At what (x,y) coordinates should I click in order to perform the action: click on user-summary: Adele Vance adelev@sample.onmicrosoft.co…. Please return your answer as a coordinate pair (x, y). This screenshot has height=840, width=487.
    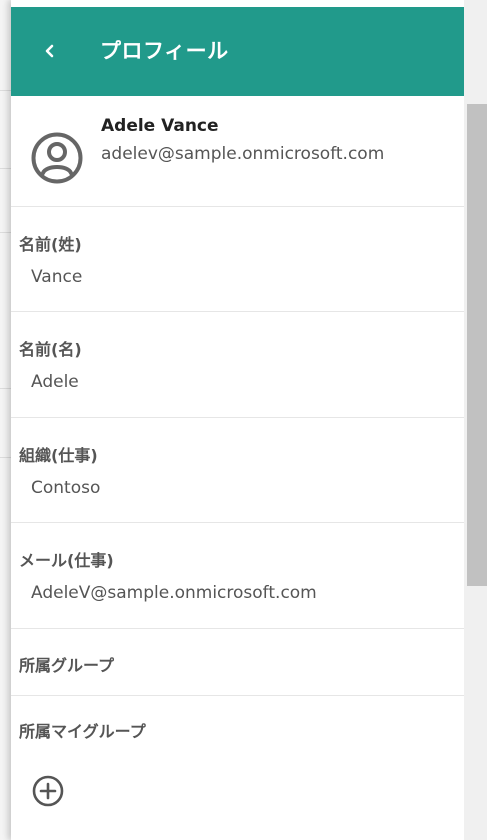
    Looking at the image, I should click on (237, 151).